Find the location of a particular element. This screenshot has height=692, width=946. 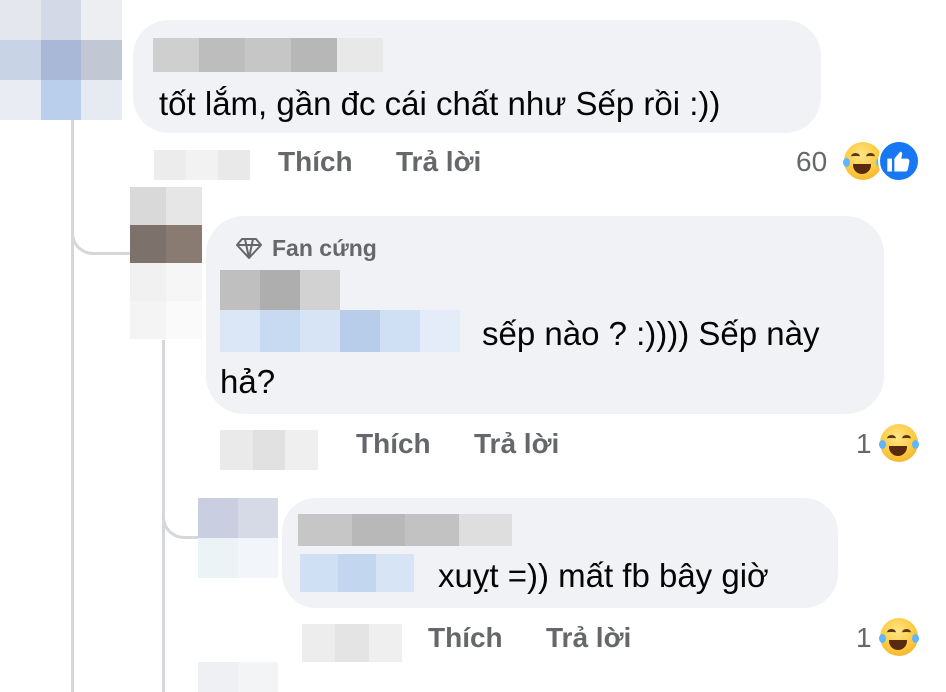

comment-bubble: xuỵt =)) mất fb bây giờ is located at coordinates (560, 553).